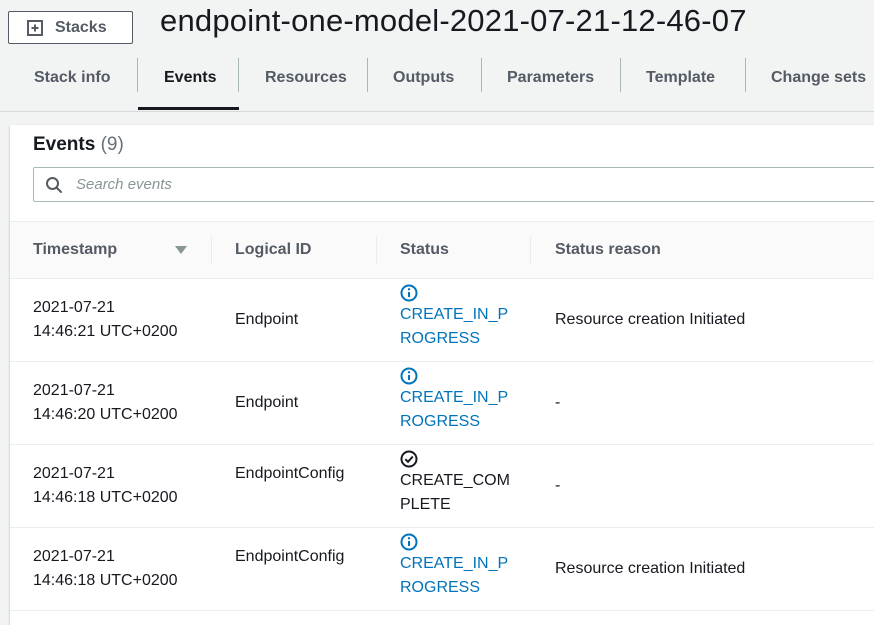  I want to click on sort-descending-icon, so click(181, 250).